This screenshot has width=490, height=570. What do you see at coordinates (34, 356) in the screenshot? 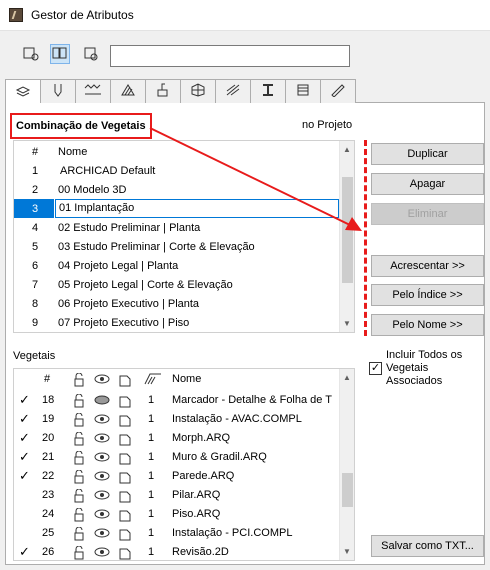
I see `layers-label: Vegetais` at bounding box center [34, 356].